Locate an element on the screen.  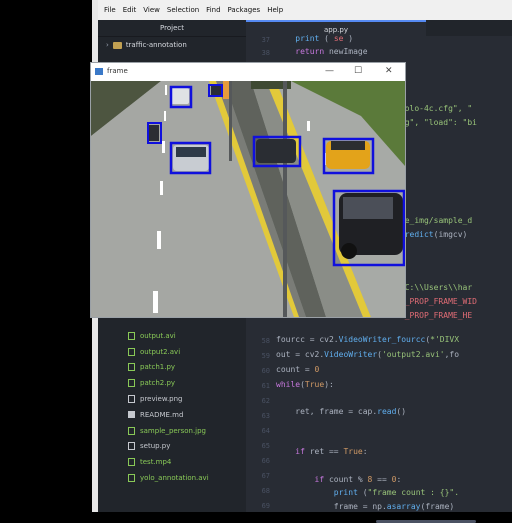
folder-icon is located at coordinates (117, 45).